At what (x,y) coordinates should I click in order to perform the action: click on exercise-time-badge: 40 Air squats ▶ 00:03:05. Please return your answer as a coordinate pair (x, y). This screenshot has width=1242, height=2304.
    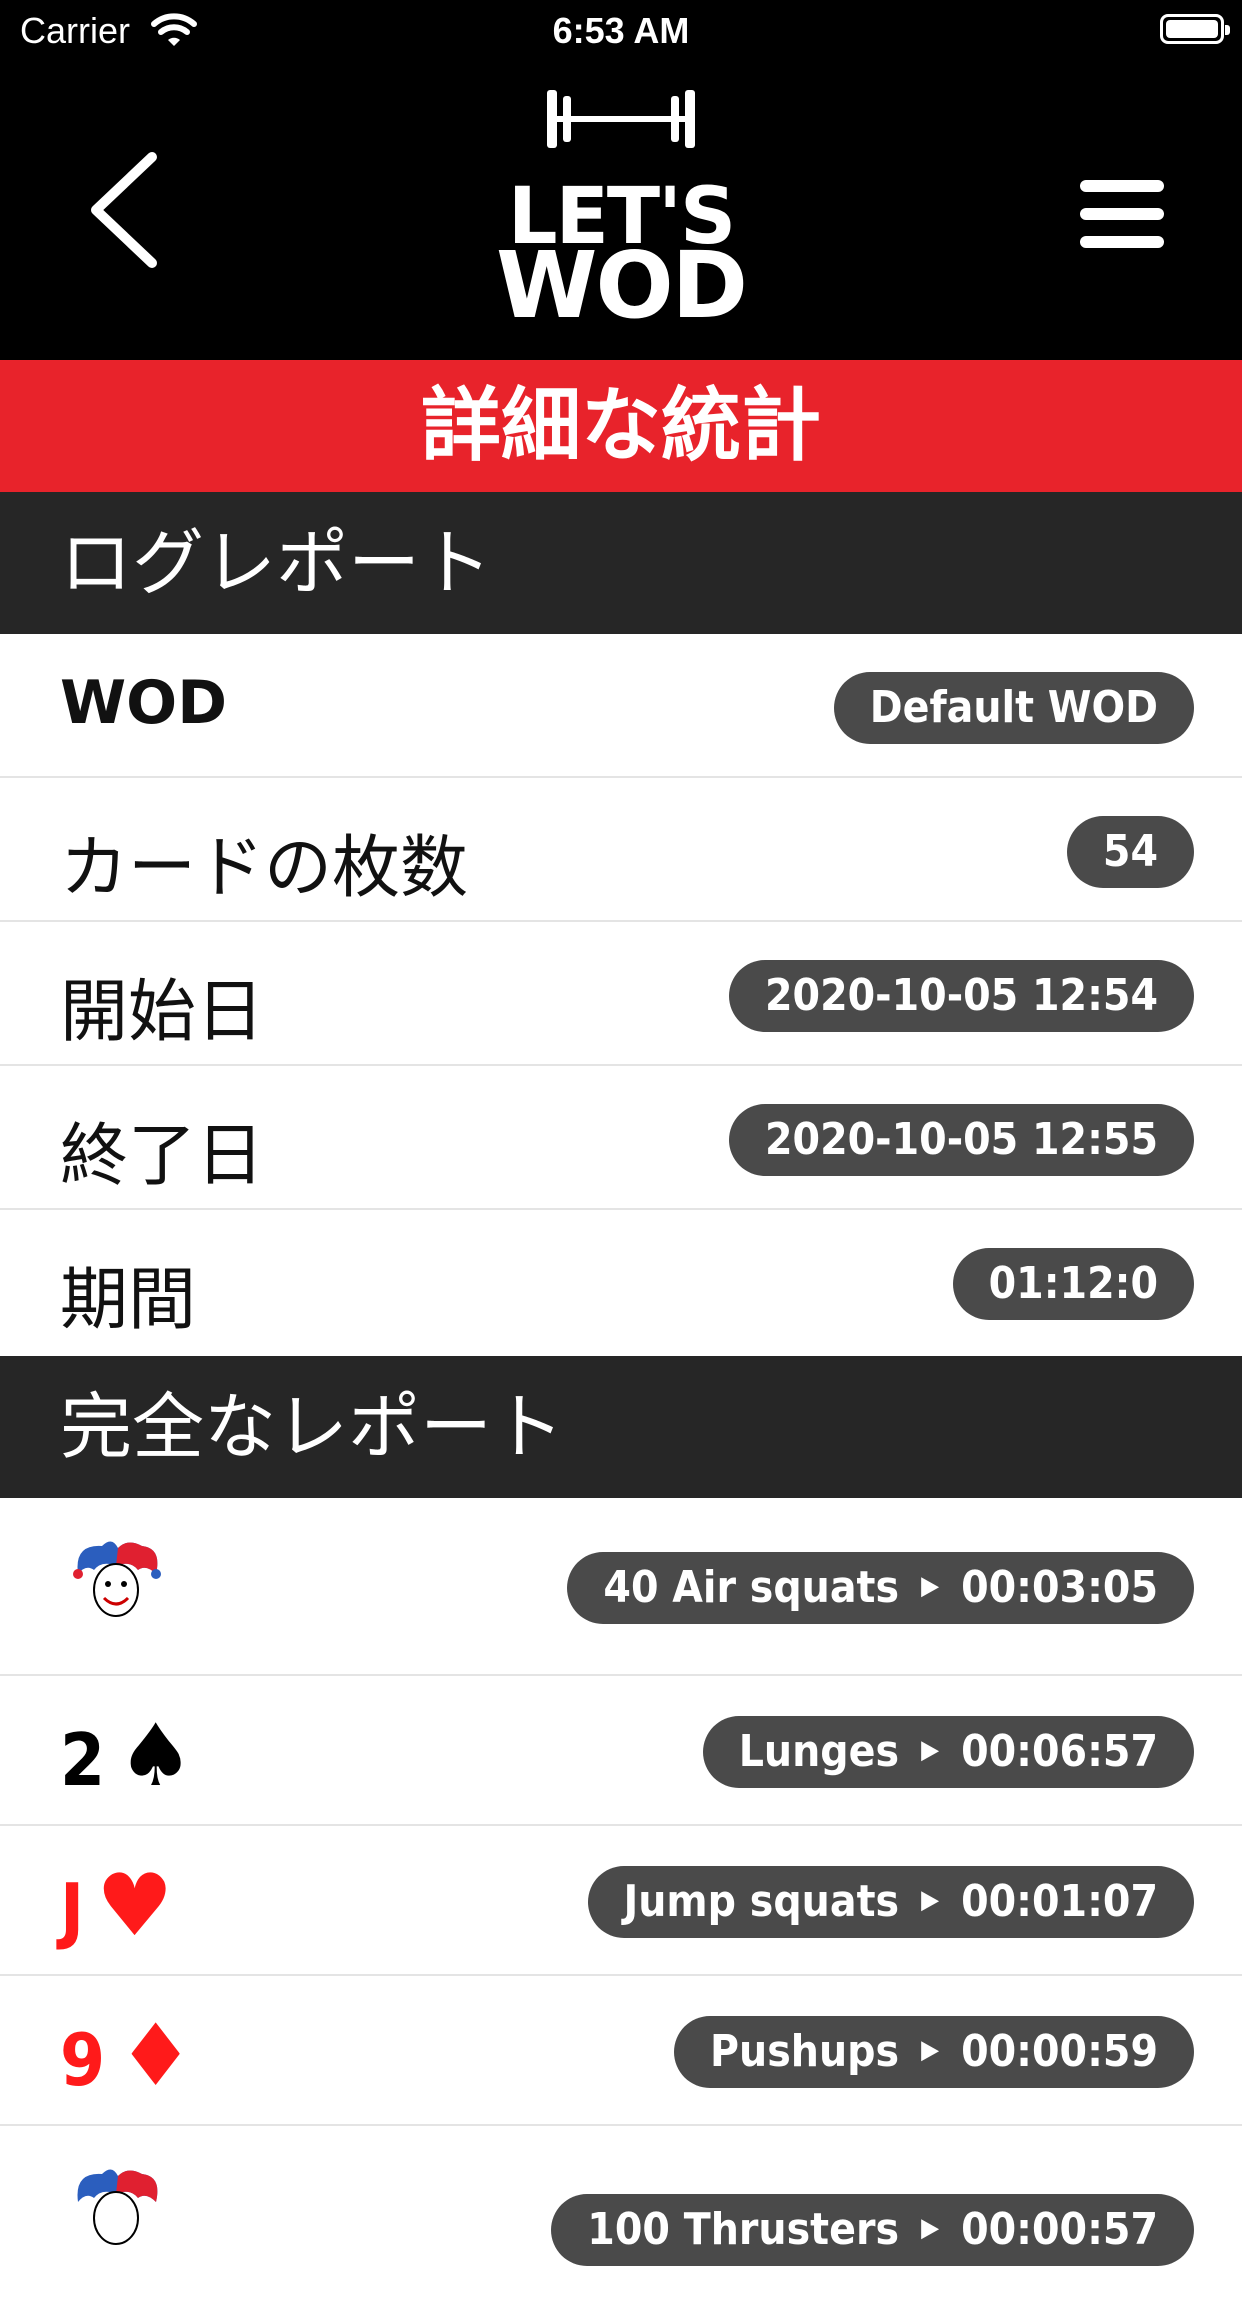
    Looking at the image, I should click on (880, 1588).